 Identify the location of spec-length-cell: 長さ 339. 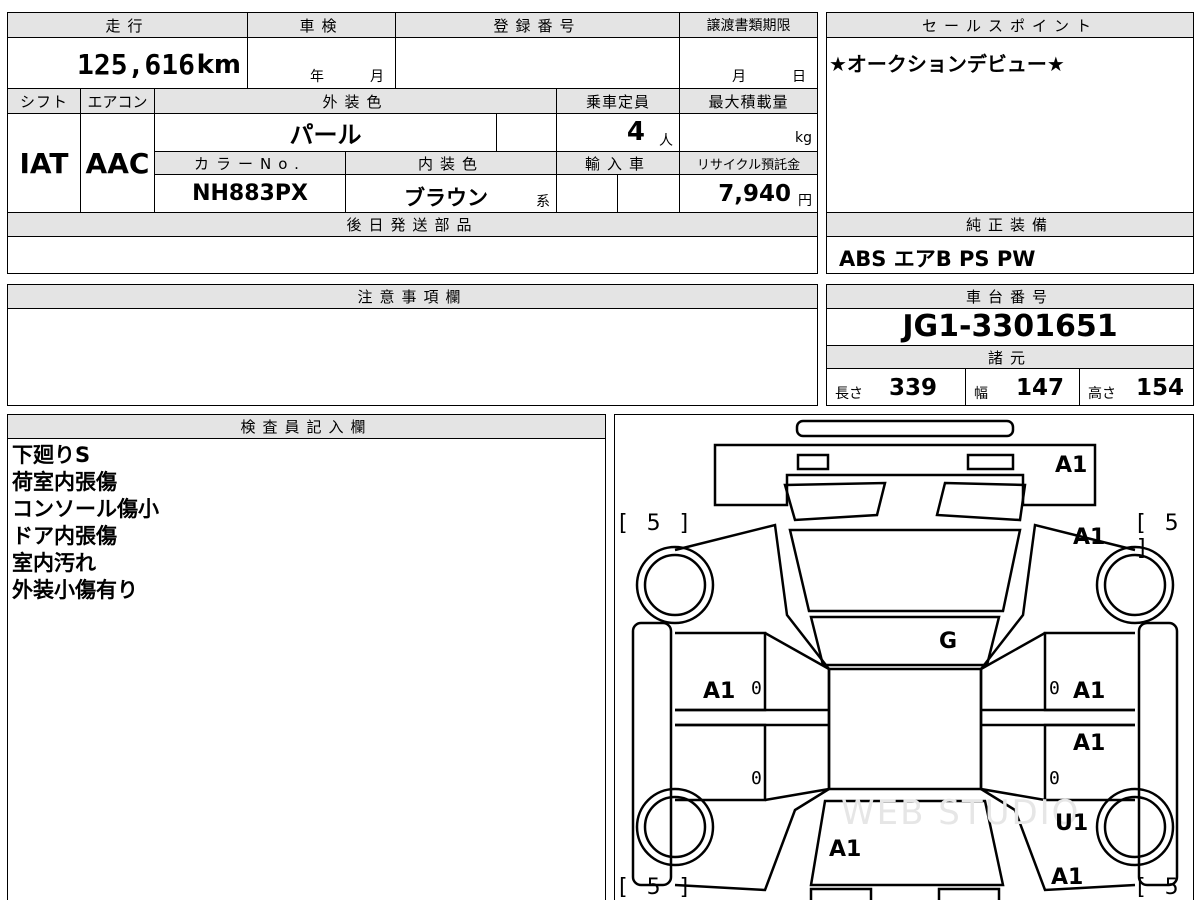
(896, 387).